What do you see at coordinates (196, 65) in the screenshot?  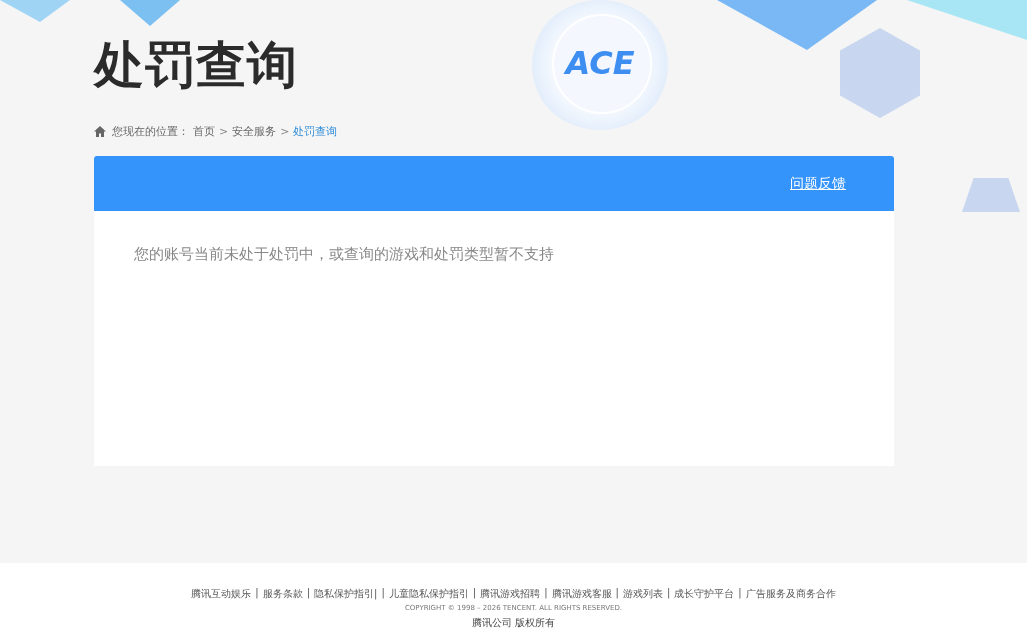 I see `page-title: 处罚查询` at bounding box center [196, 65].